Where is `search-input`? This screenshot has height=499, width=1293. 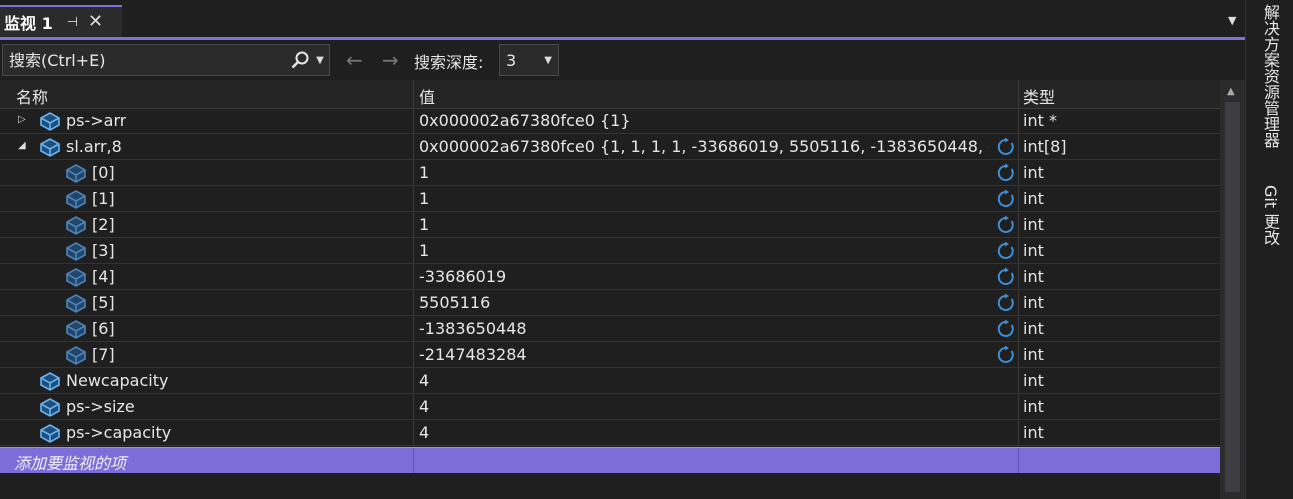 search-input is located at coordinates (146, 60).